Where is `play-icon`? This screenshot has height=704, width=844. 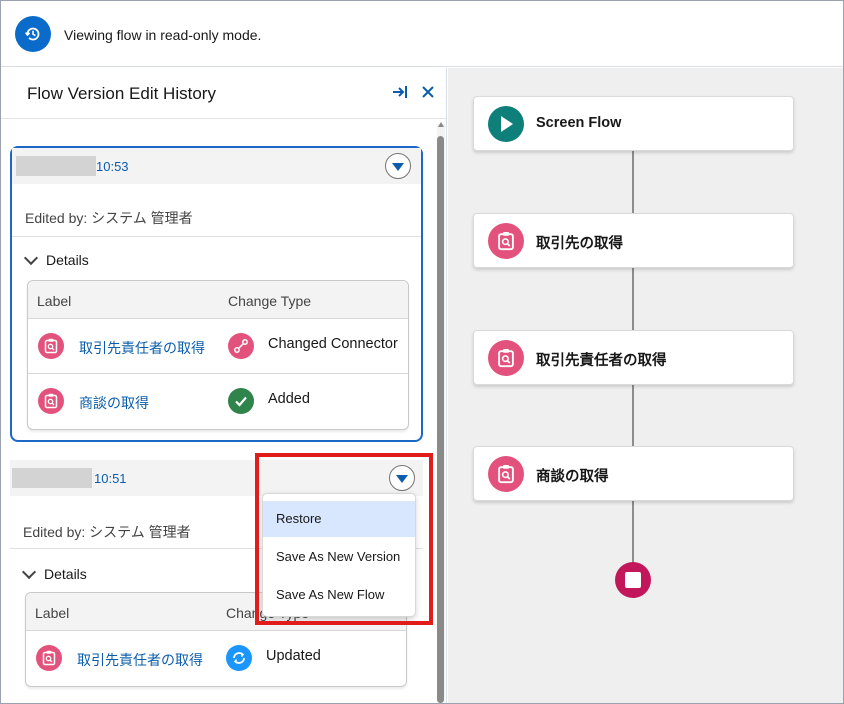 play-icon is located at coordinates (506, 124).